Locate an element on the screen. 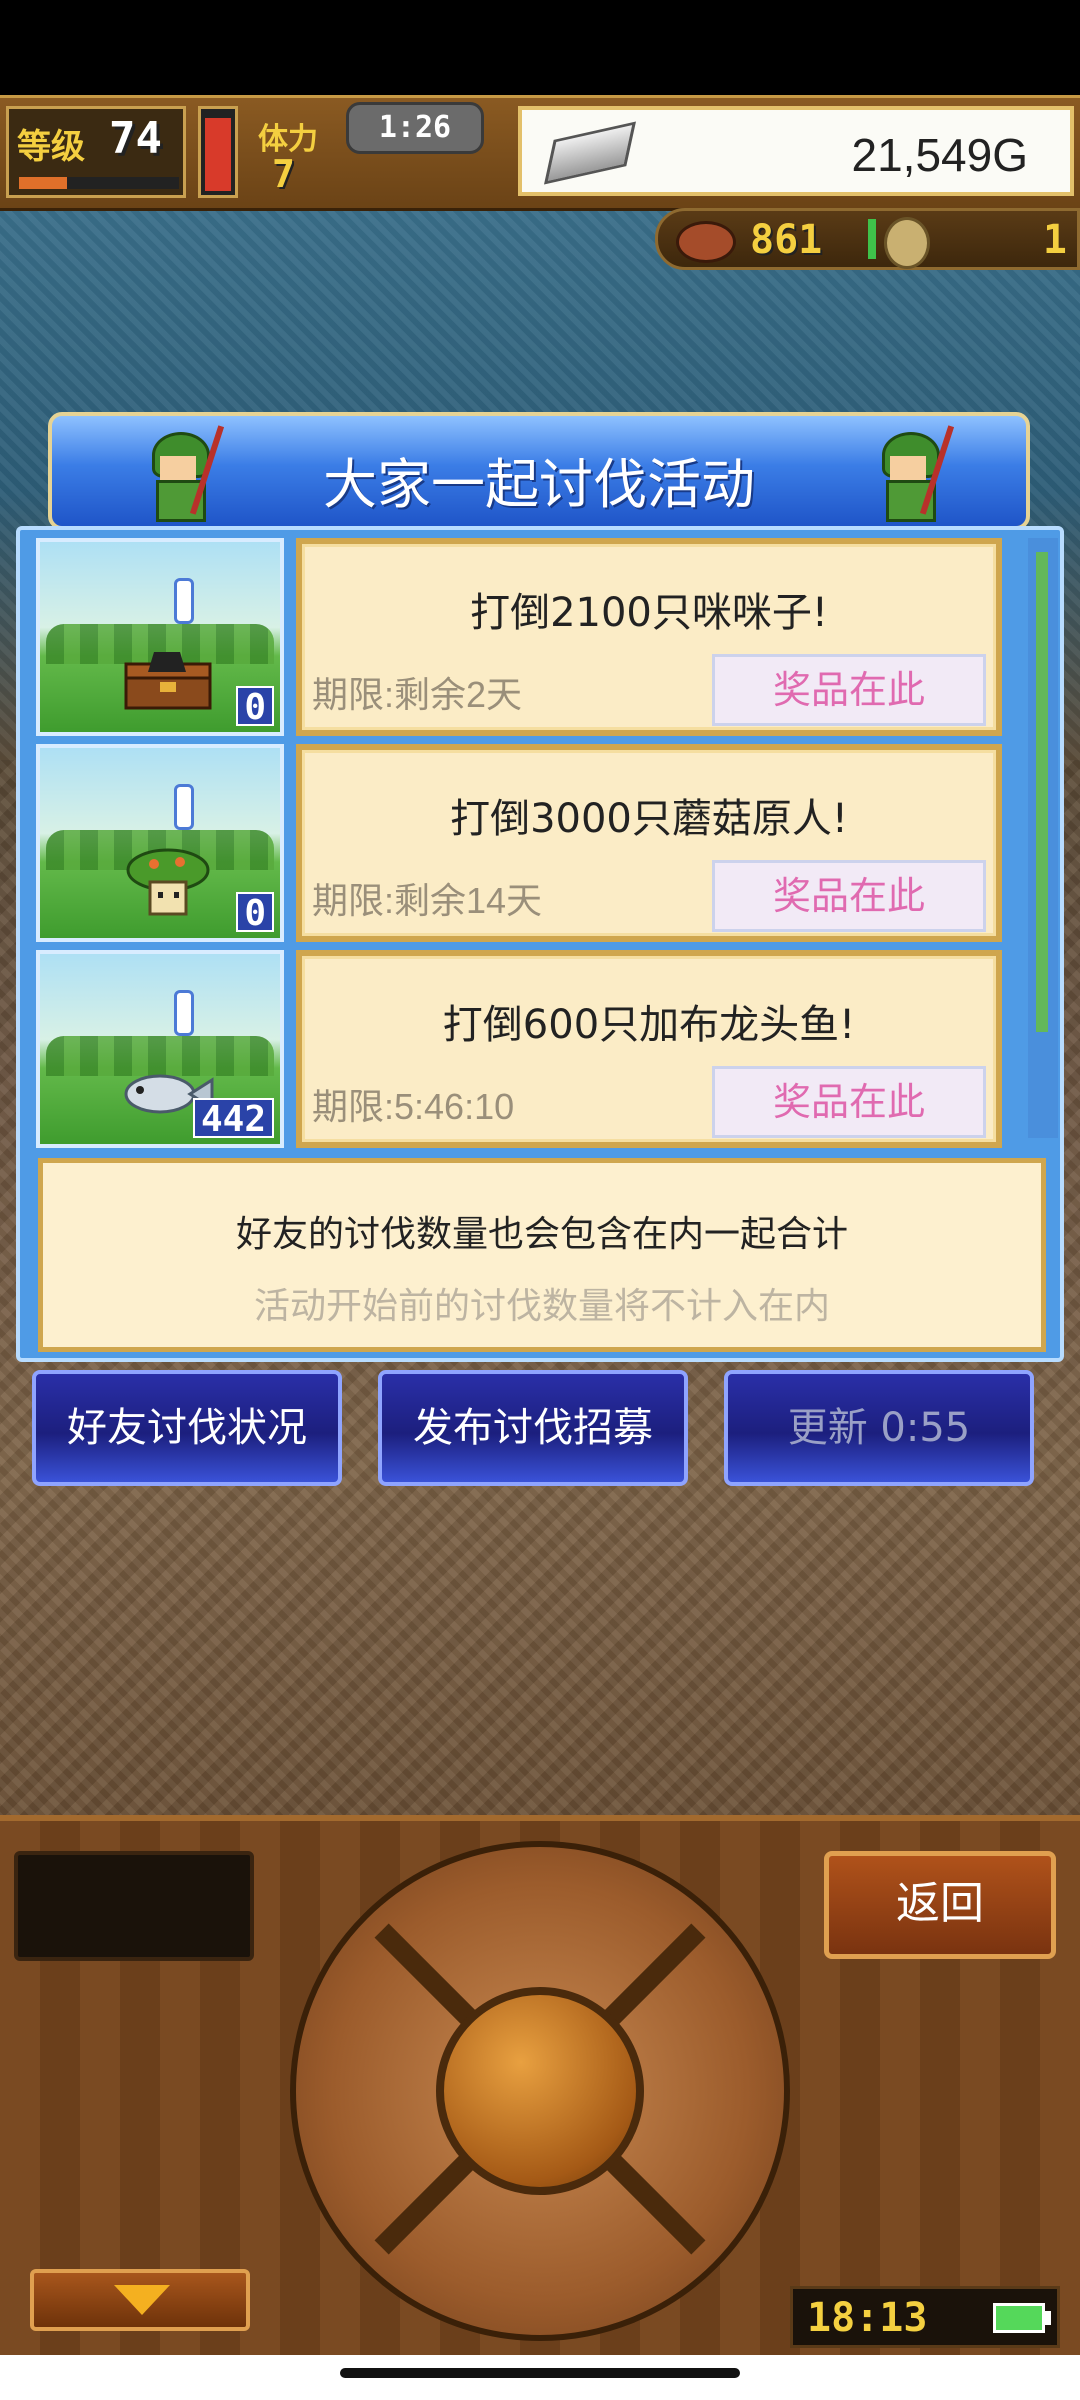 The image size is (1080, 2400). level-progress-fill is located at coordinates (43, 183).